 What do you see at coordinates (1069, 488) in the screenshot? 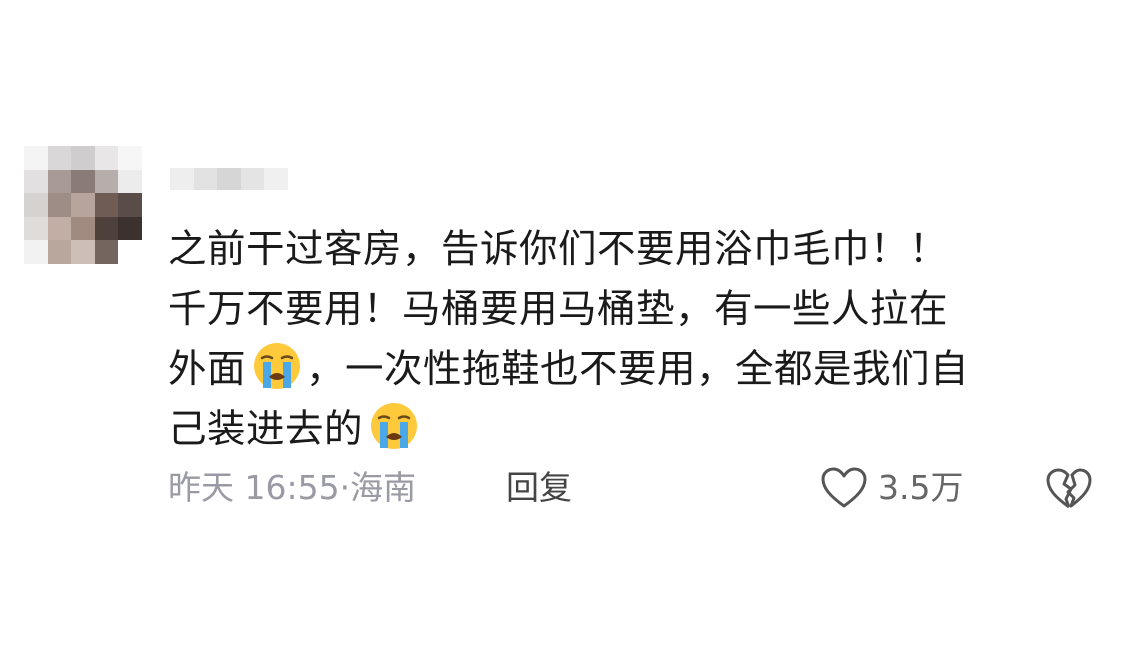
I see `broken-heart-icon` at bounding box center [1069, 488].